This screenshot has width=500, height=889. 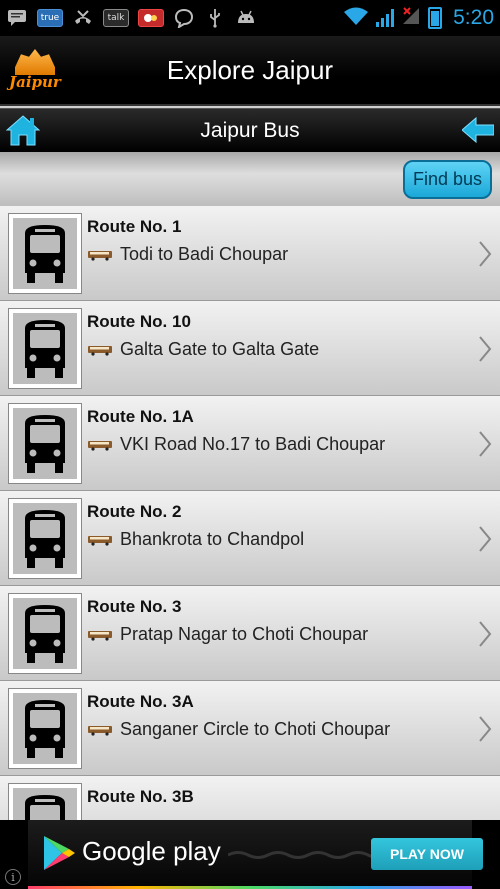 What do you see at coordinates (250, 179) in the screenshot?
I see `filter-bar: Find bus` at bounding box center [250, 179].